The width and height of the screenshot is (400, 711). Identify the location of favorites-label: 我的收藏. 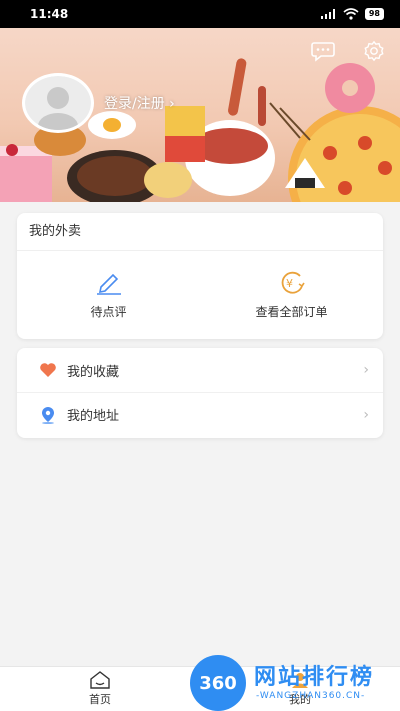
(93, 372).